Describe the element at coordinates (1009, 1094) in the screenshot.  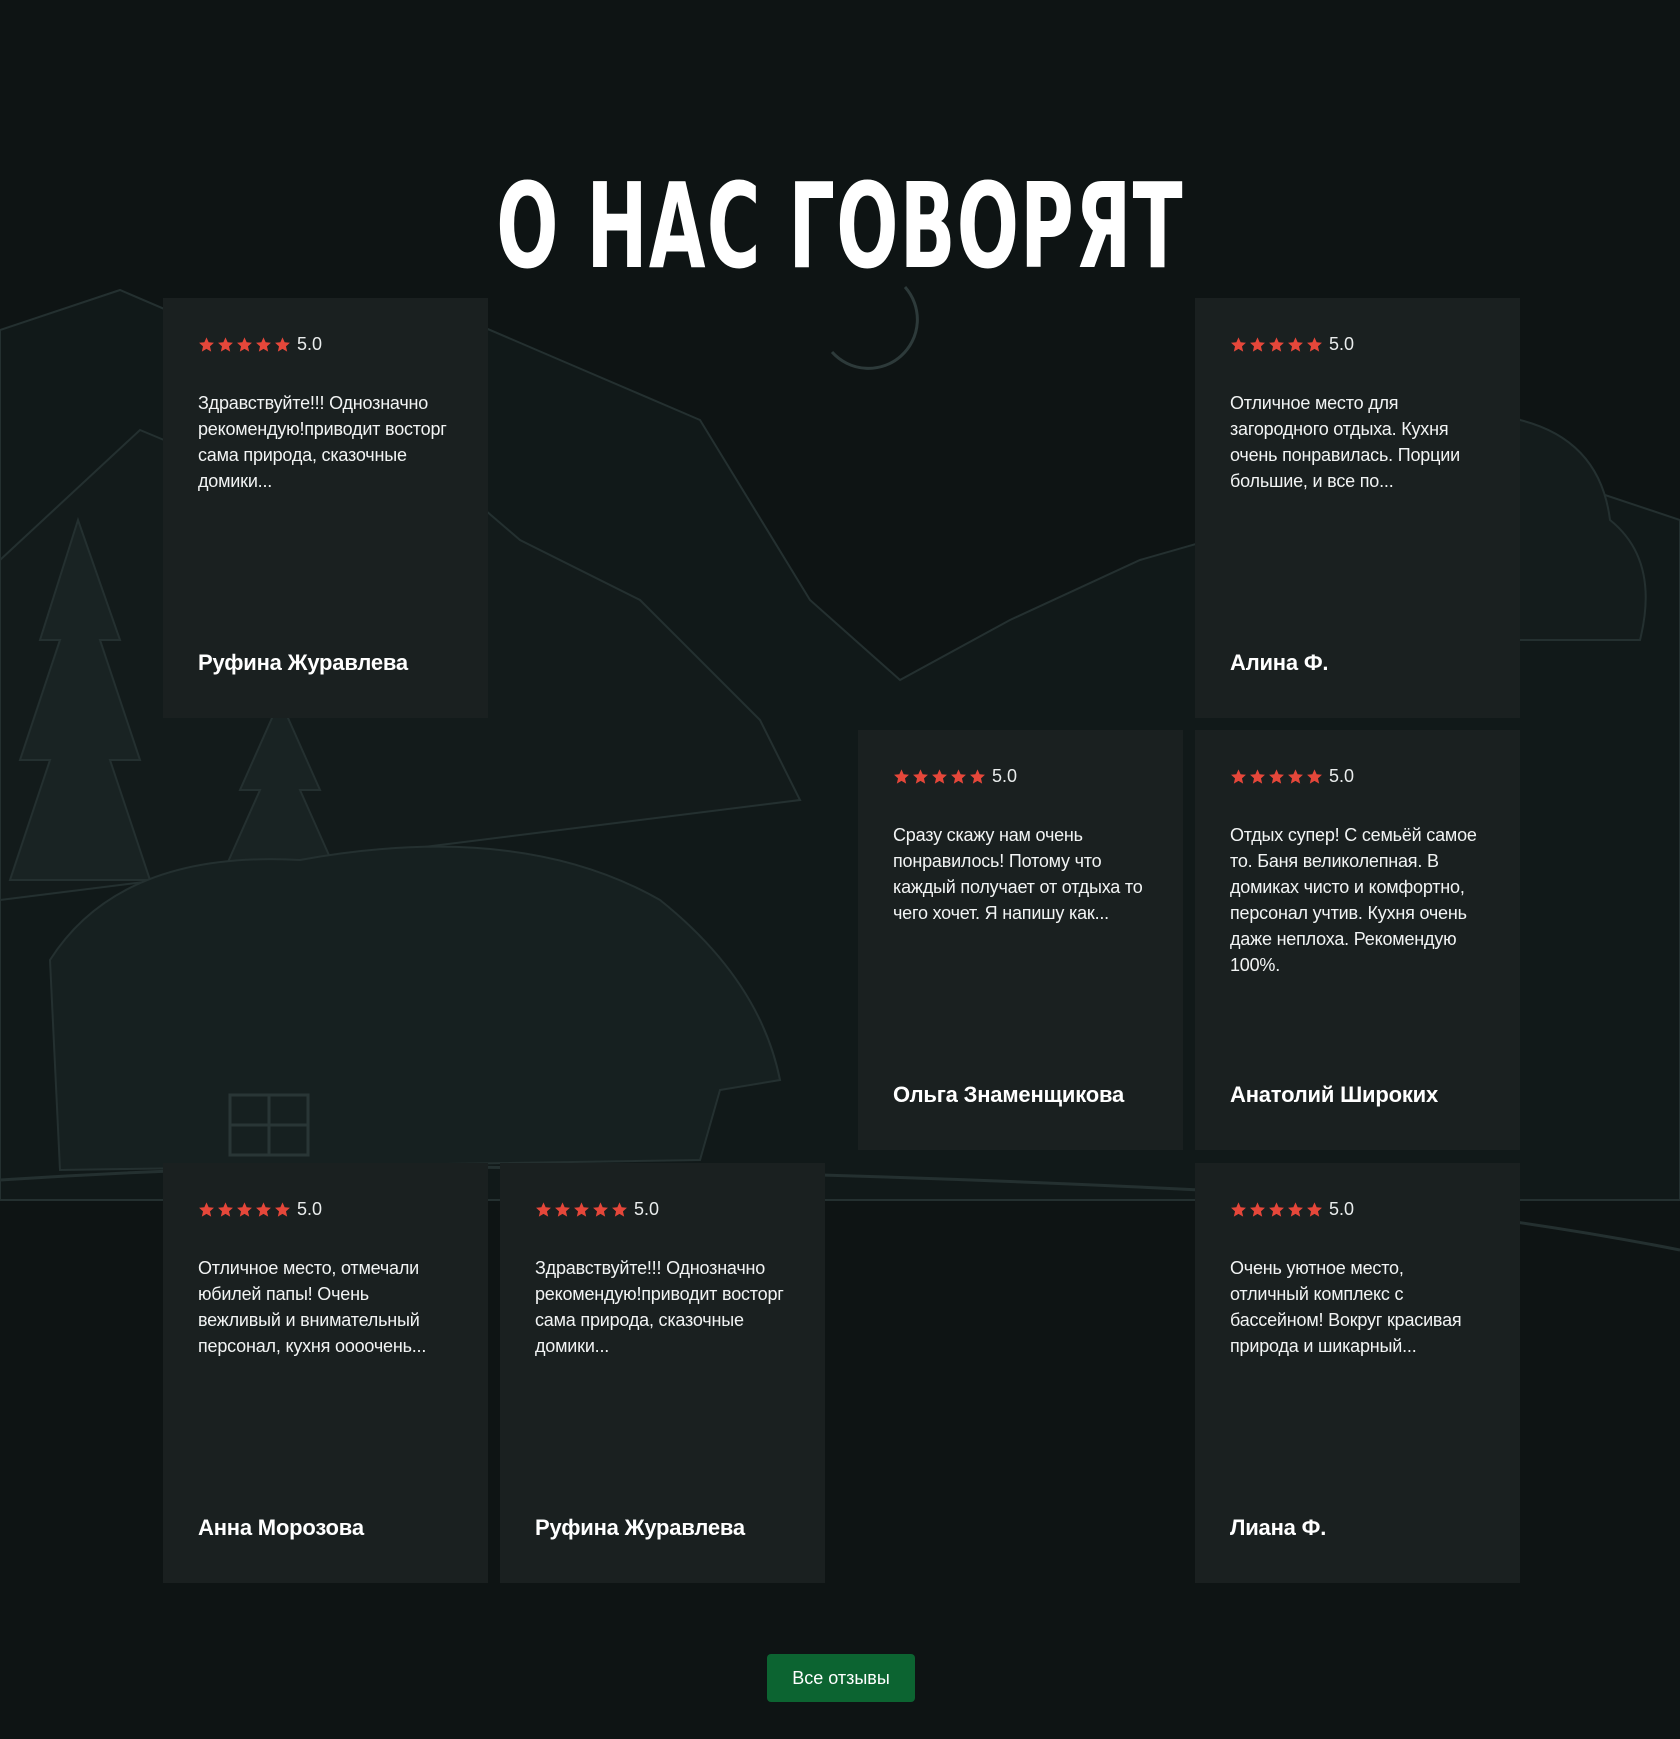
I see `review-author: Ольга Знаменщикова` at that location.